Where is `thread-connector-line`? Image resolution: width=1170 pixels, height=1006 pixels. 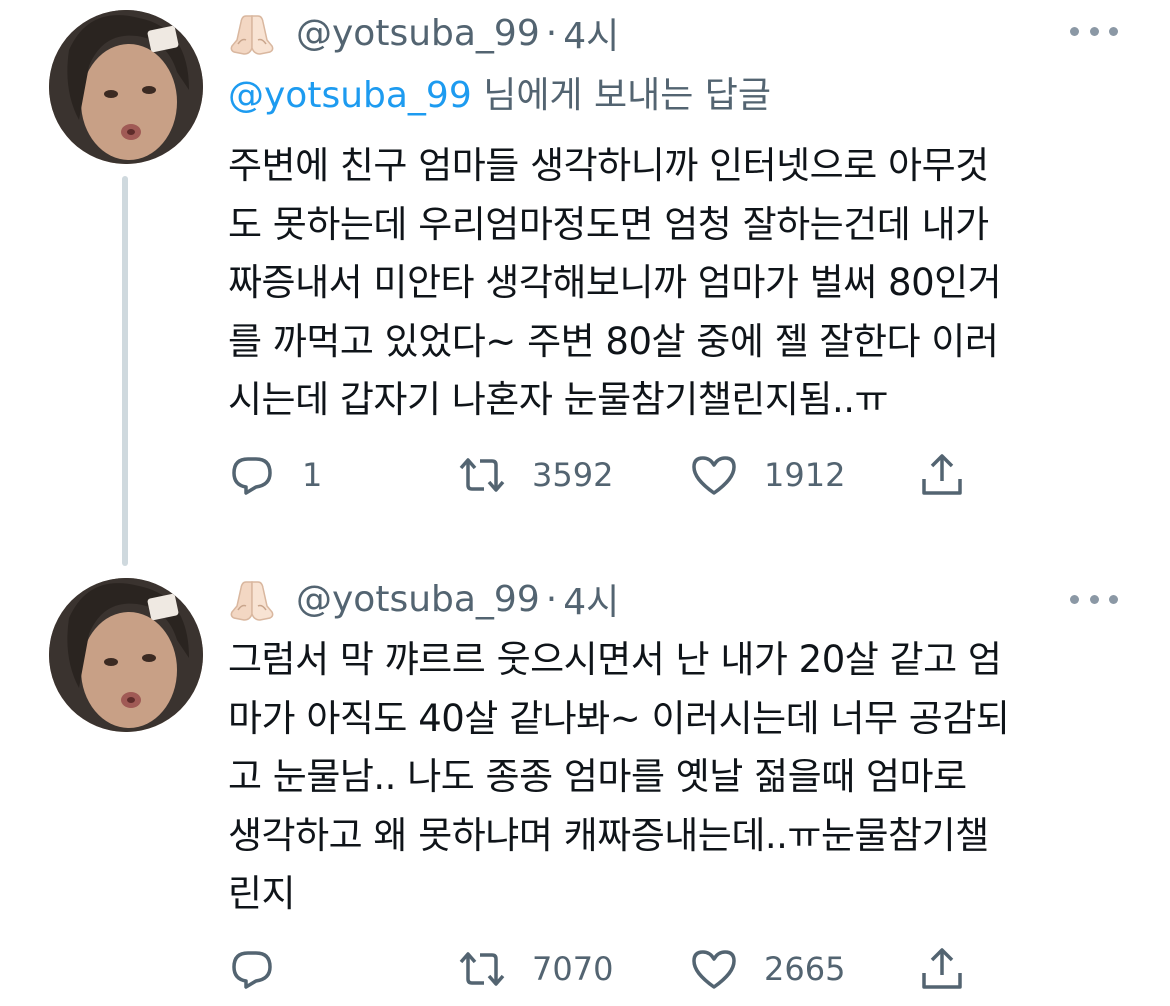
thread-connector-line is located at coordinates (125, 371).